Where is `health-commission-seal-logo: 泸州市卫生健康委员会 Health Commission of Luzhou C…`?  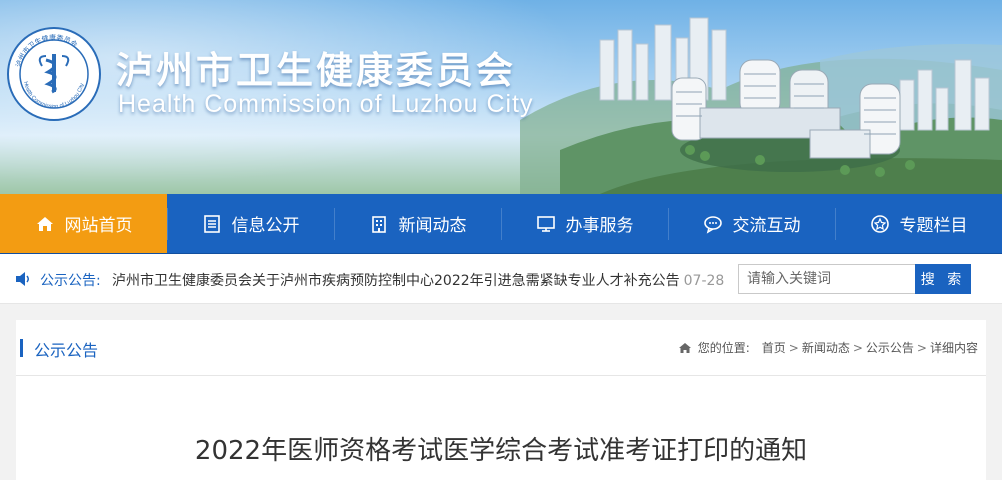
health-commission-seal-logo: 泸州市卫生健康委员会 Health Commission of Luzhou C… is located at coordinates (54, 74).